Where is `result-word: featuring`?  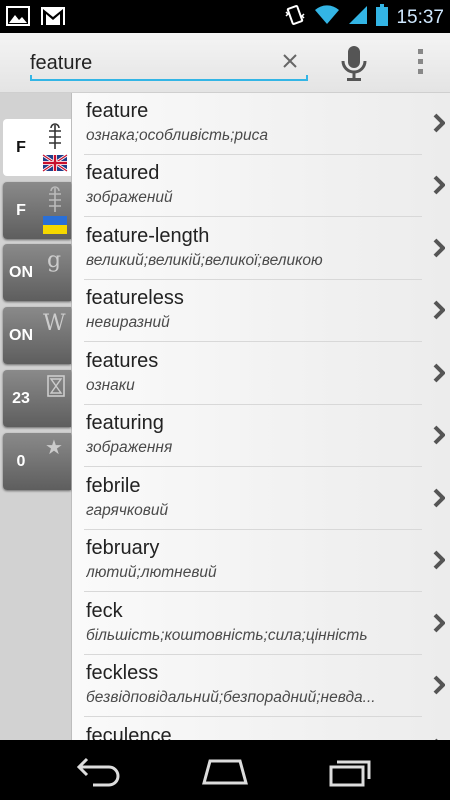
result-word: featuring is located at coordinates (125, 423).